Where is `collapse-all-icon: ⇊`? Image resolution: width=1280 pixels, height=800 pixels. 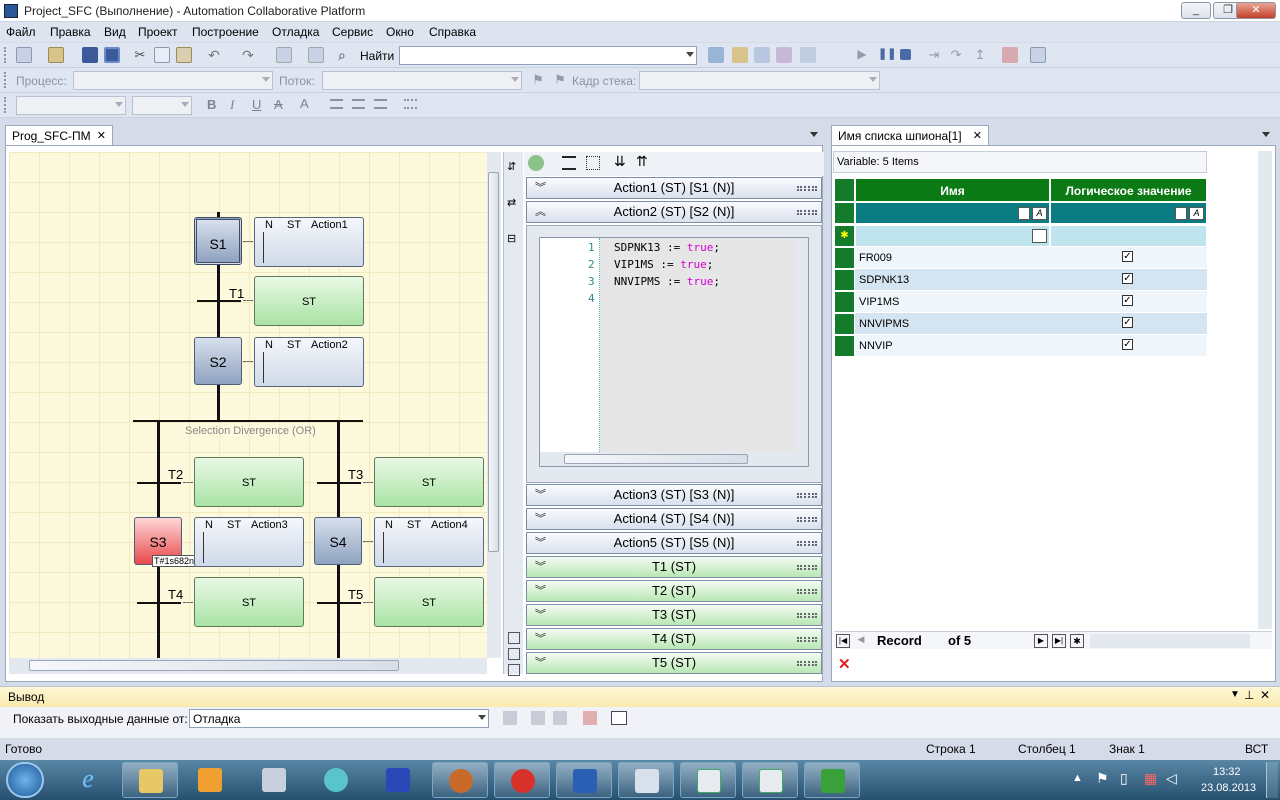
collapse-all-icon: ⇊ is located at coordinates (620, 161).